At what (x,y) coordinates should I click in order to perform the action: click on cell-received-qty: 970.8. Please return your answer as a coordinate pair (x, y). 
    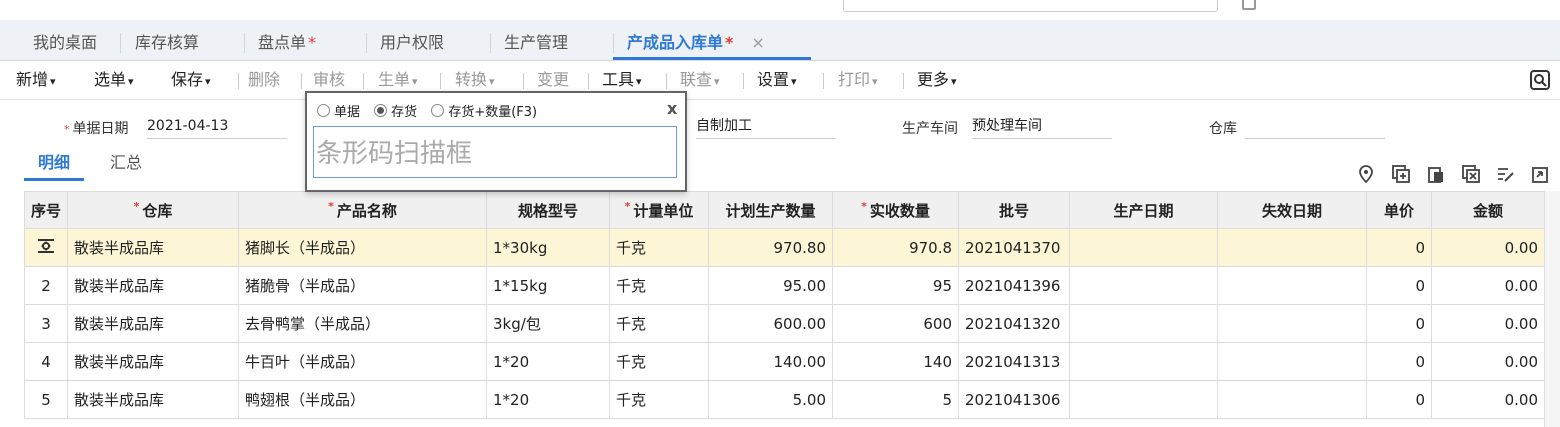
    Looking at the image, I should click on (896, 247).